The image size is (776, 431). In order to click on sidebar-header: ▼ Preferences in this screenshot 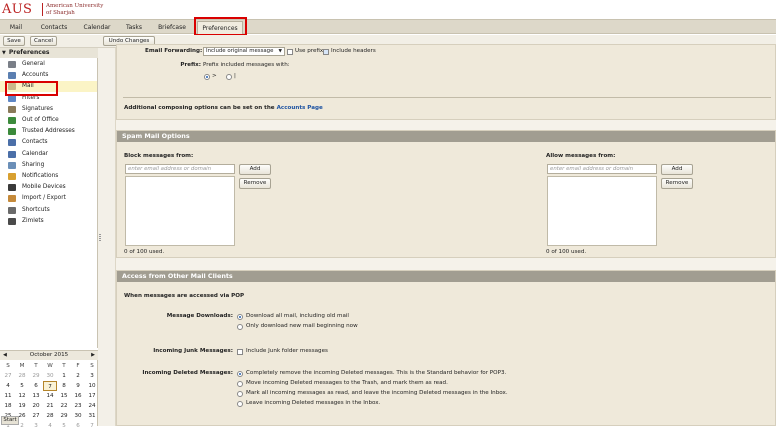, I will do `click(49, 53)`.